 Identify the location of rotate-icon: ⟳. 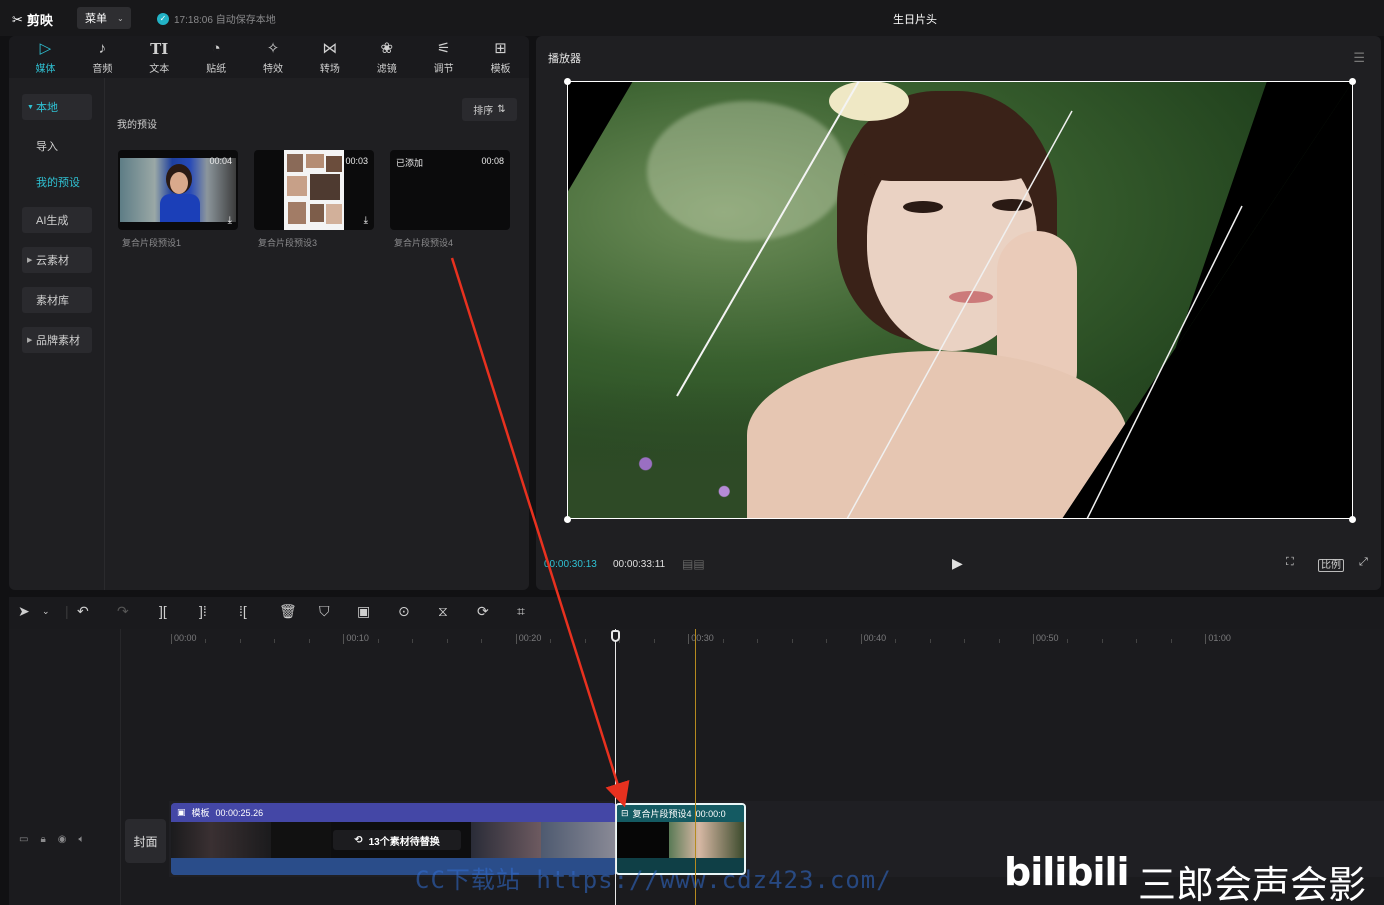
(483, 611).